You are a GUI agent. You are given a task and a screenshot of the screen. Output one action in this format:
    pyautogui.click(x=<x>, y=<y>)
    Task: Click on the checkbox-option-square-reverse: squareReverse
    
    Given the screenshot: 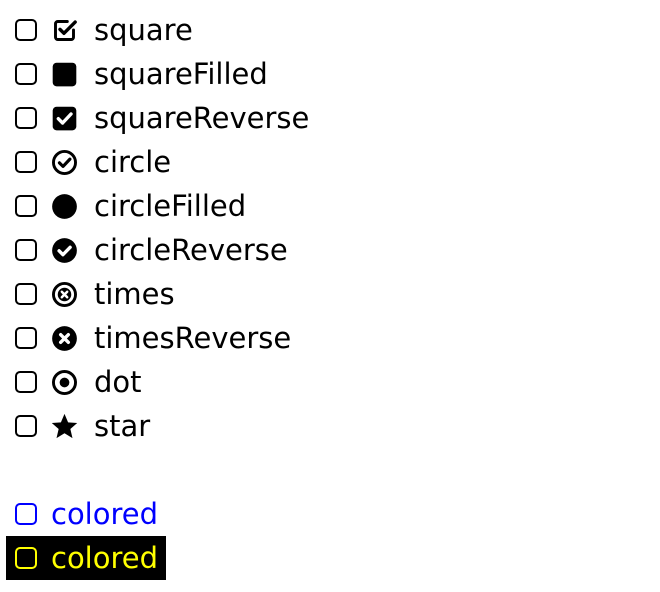 What is the action you would take?
    pyautogui.click(x=160, y=118)
    